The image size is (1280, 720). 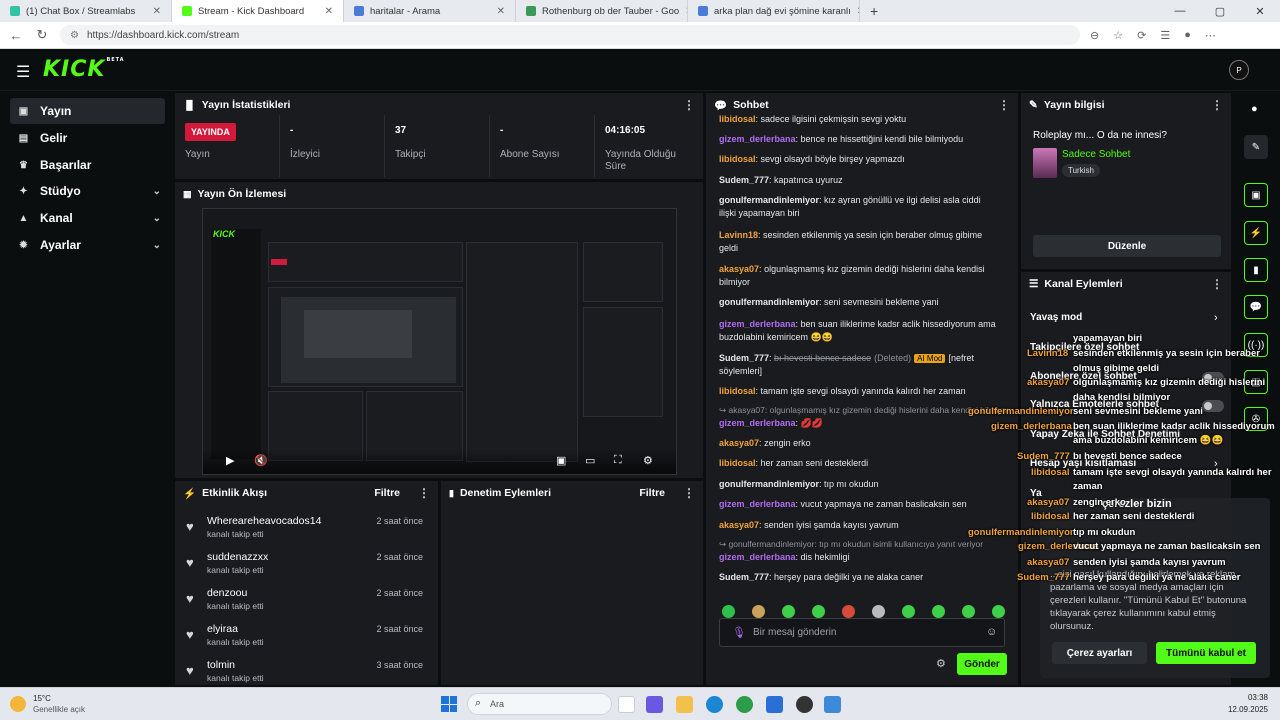 I want to click on sidebar-item-2: ♛ Başarılar, so click(x=87, y=165).